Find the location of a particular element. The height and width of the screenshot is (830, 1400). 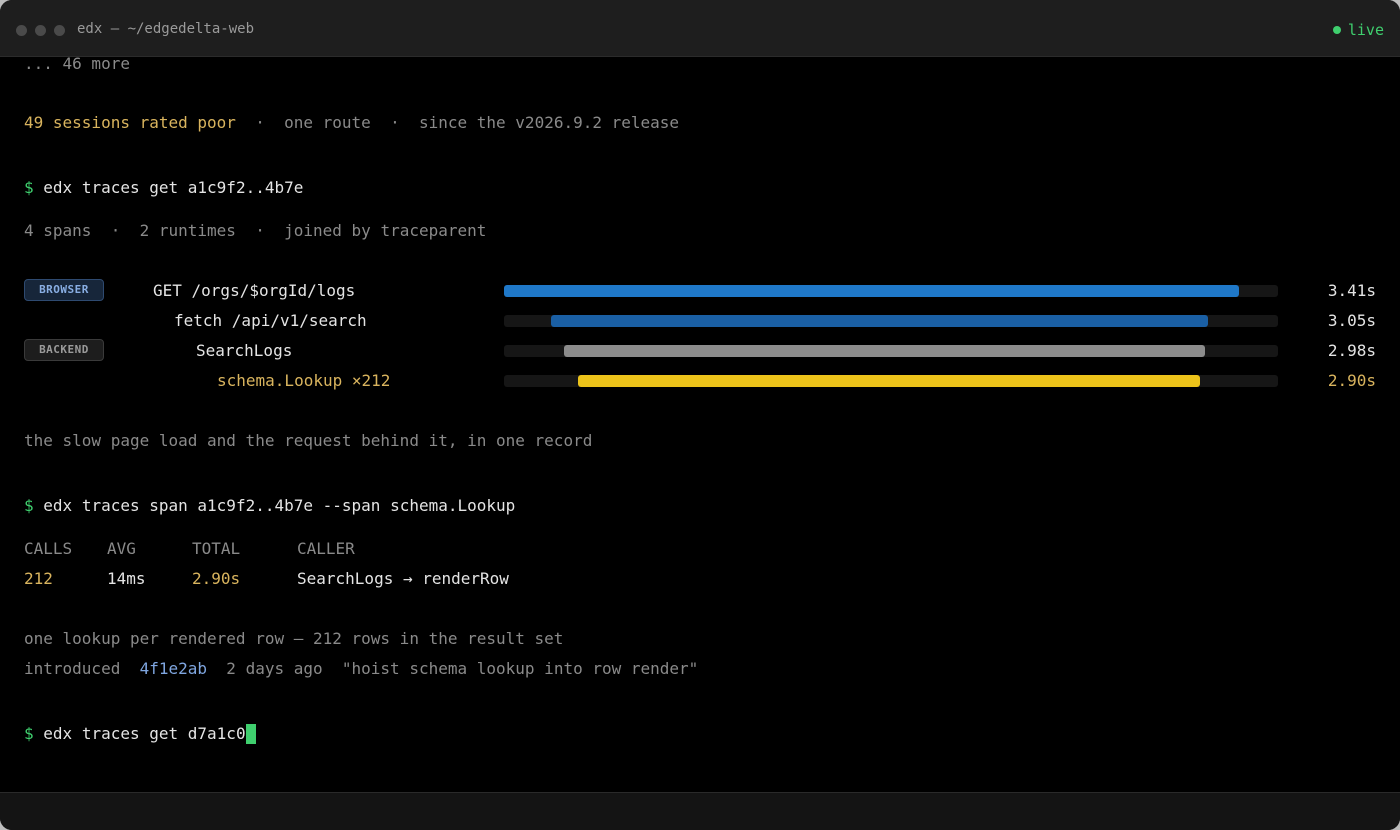

table-cell-avg: 14ms is located at coordinates (126, 578).